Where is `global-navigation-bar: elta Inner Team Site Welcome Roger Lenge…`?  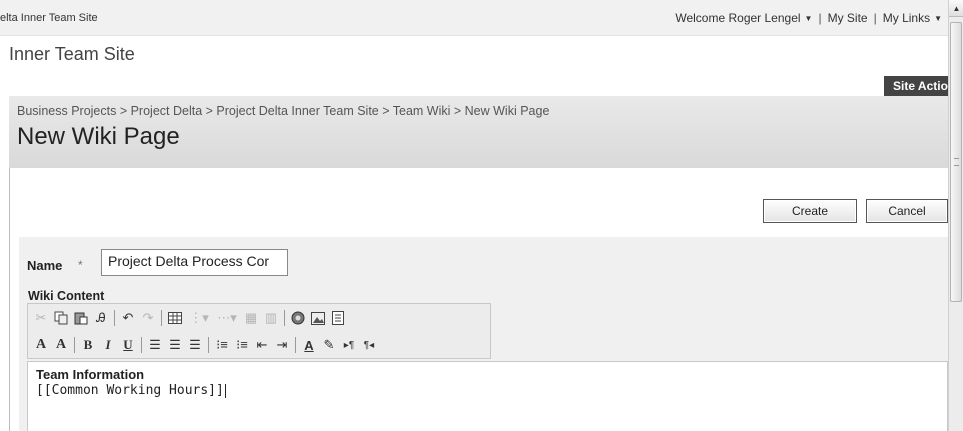
global-navigation-bar: elta Inner Team Site Welcome Roger Lenge… is located at coordinates (474, 18).